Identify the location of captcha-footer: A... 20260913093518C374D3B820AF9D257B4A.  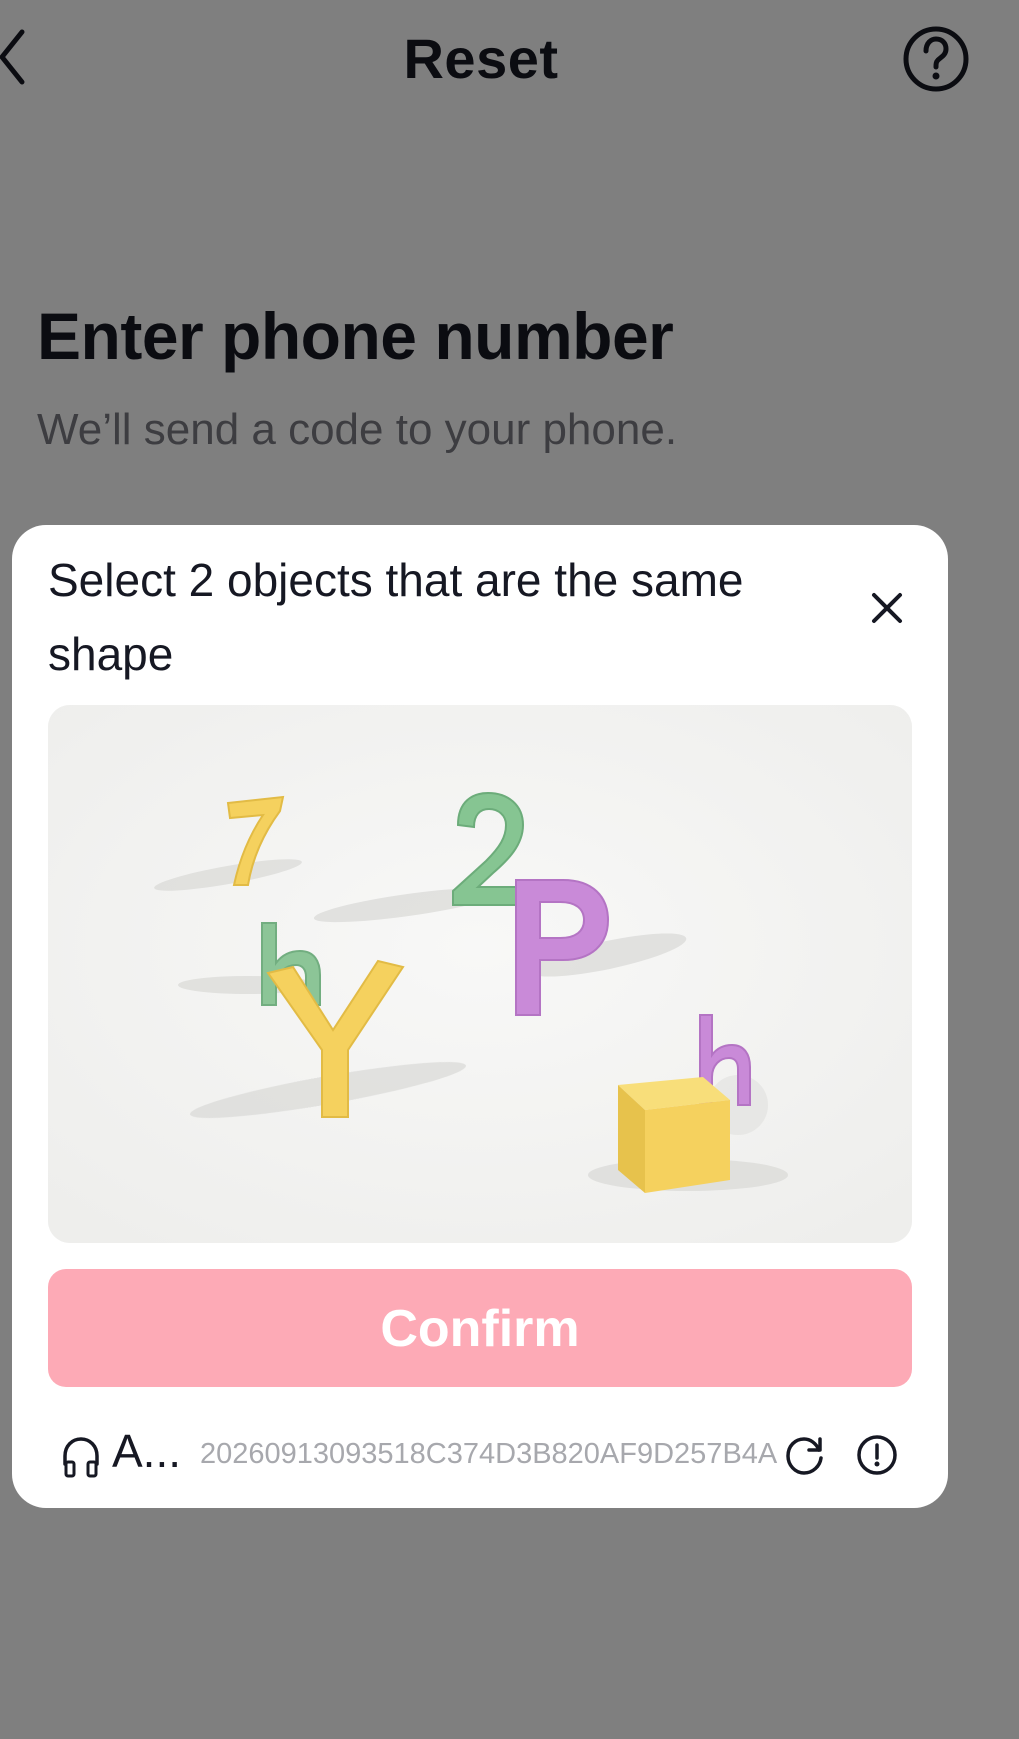
(480, 1455).